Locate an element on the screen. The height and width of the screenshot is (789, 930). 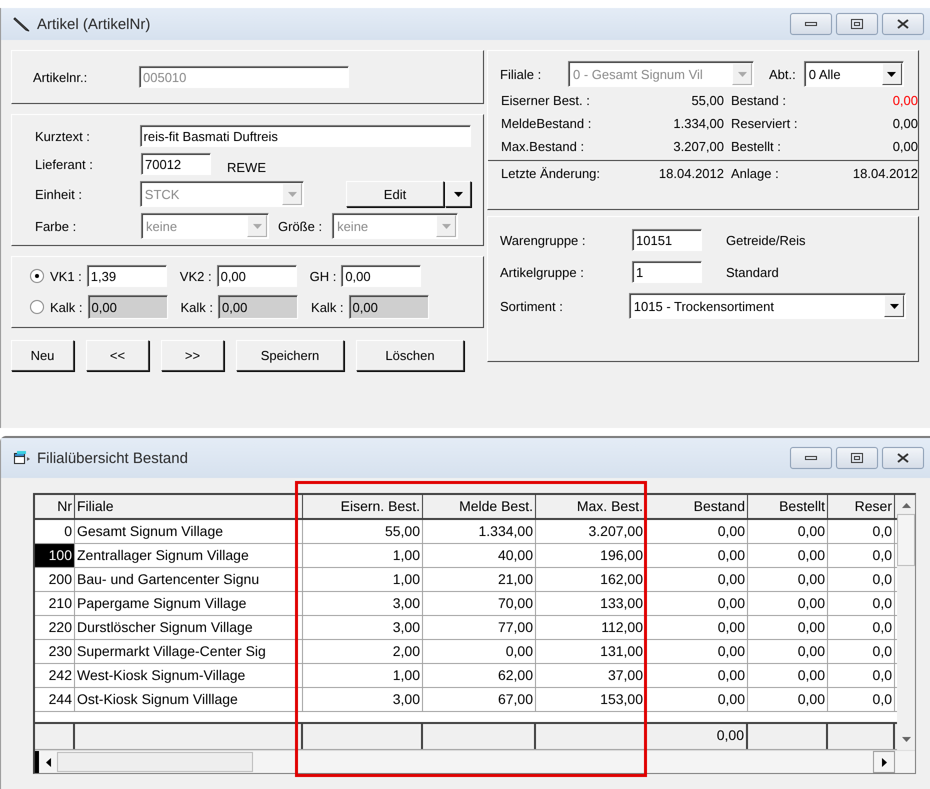
supplier-name: REWE is located at coordinates (246, 167).